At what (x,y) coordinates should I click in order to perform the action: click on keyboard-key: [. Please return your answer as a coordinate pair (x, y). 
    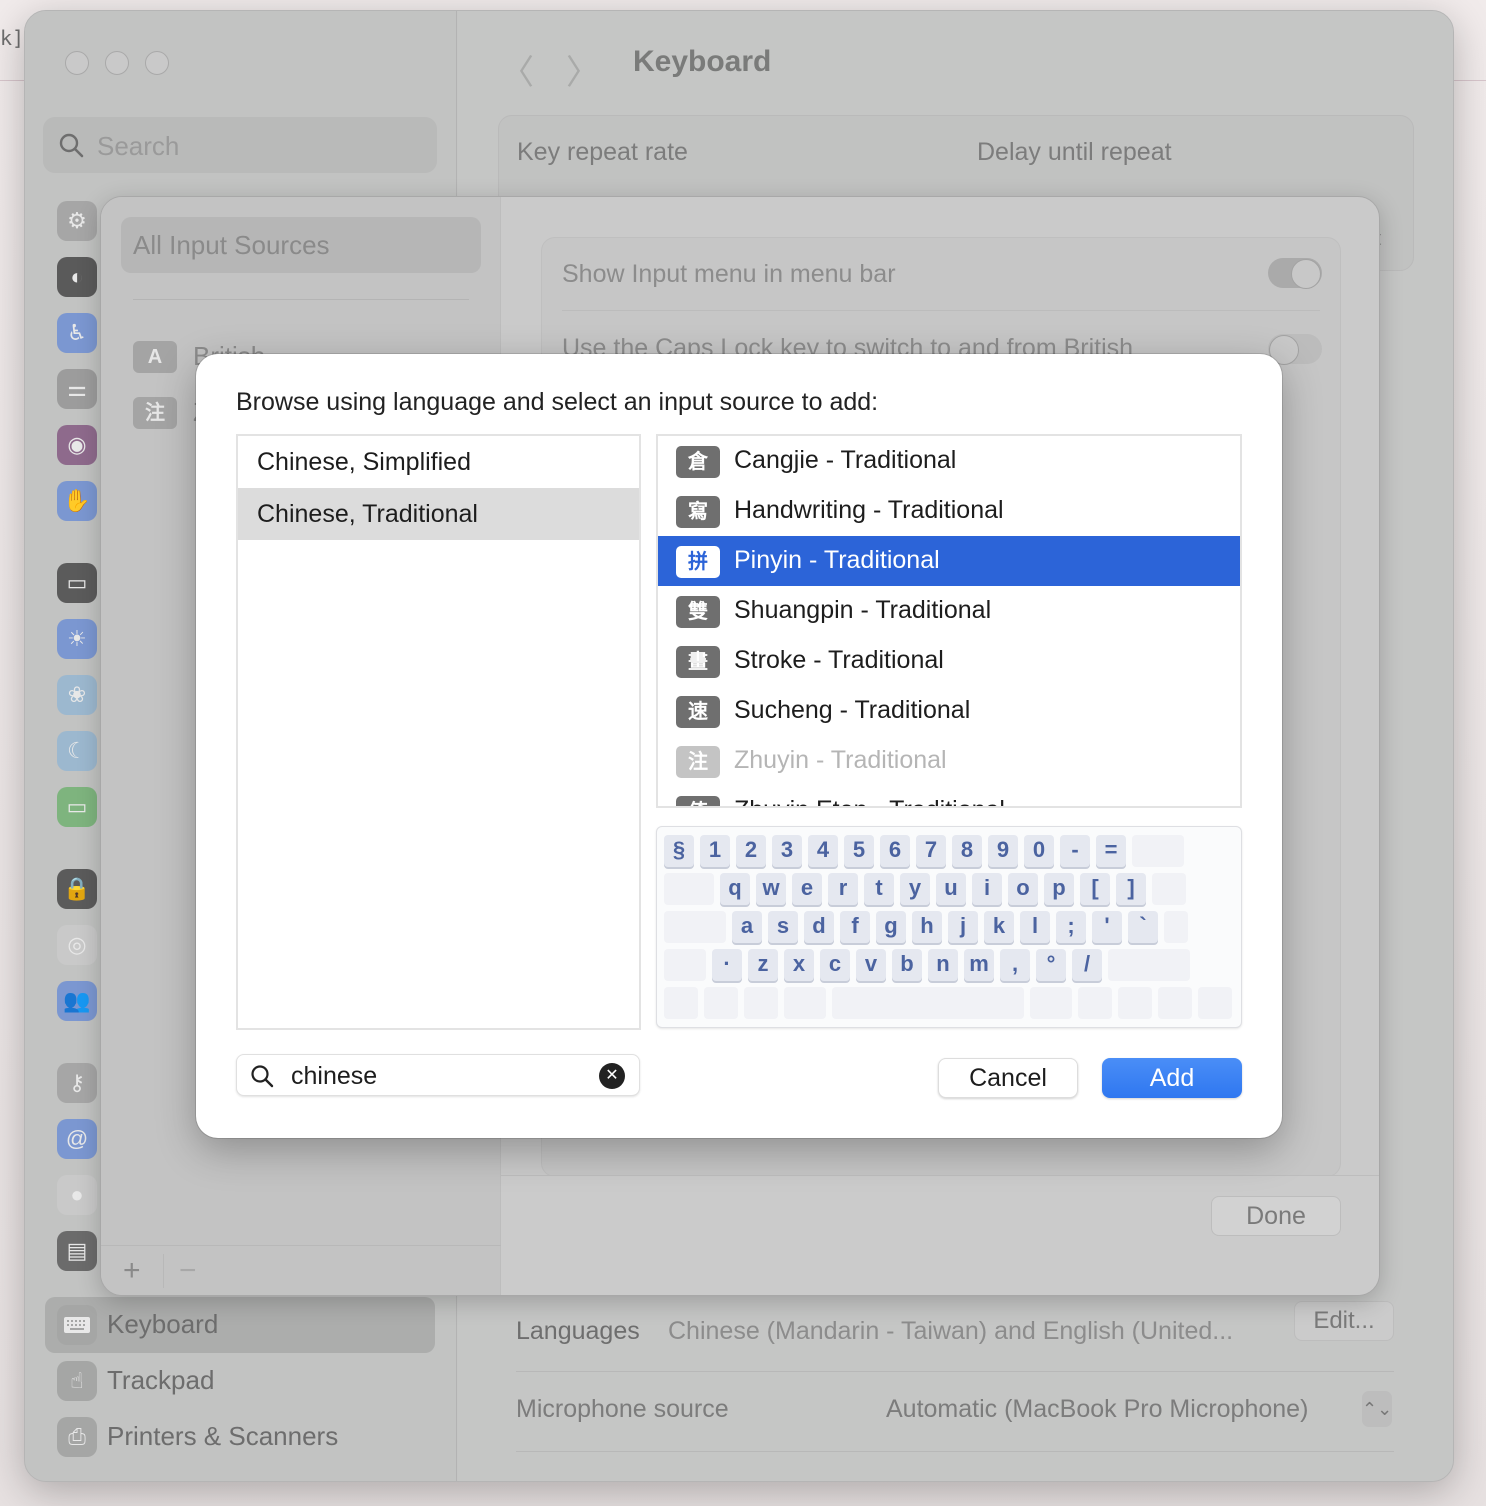
    Looking at the image, I should click on (1095, 889).